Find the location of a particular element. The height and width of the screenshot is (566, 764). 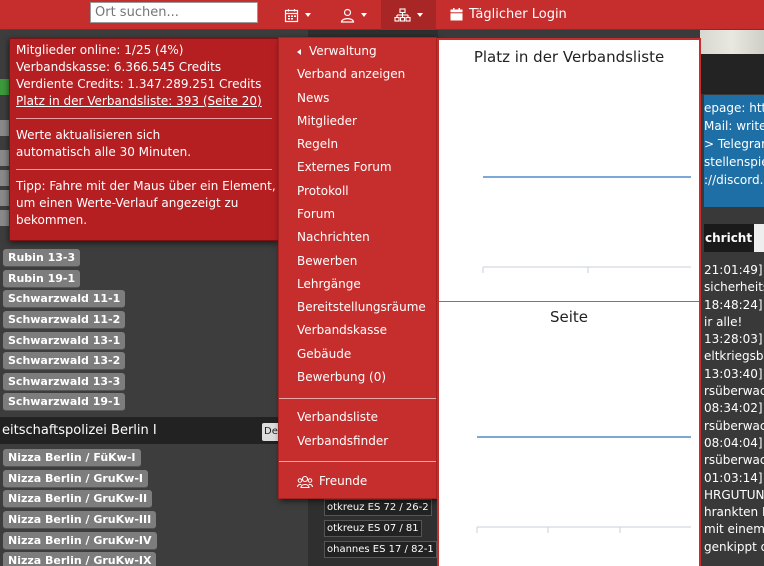

menu-item-protokoll: Protokoll is located at coordinates (323, 191).